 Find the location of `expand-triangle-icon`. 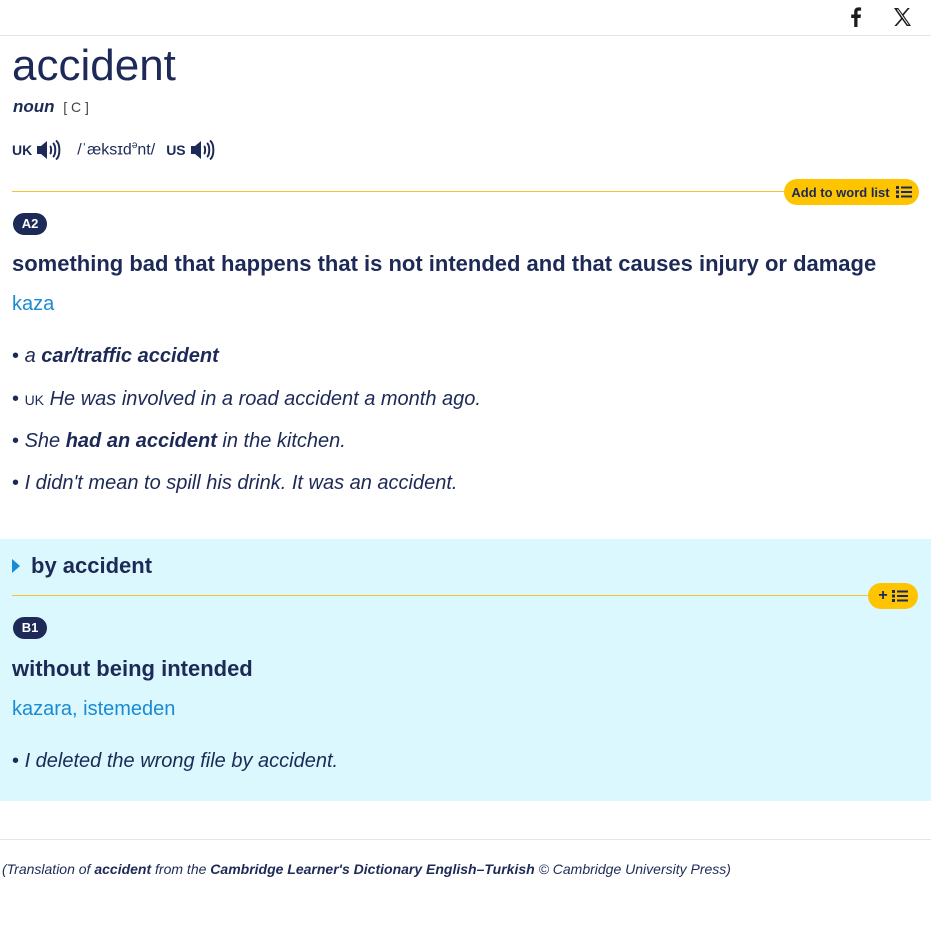

expand-triangle-icon is located at coordinates (16, 566).